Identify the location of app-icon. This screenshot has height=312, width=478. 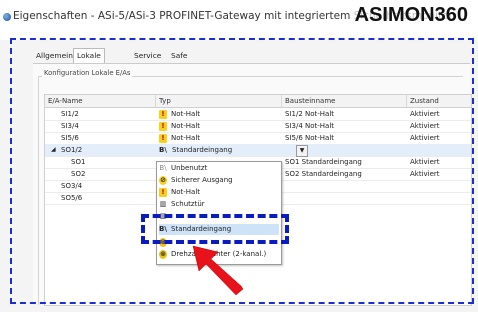
(7, 17).